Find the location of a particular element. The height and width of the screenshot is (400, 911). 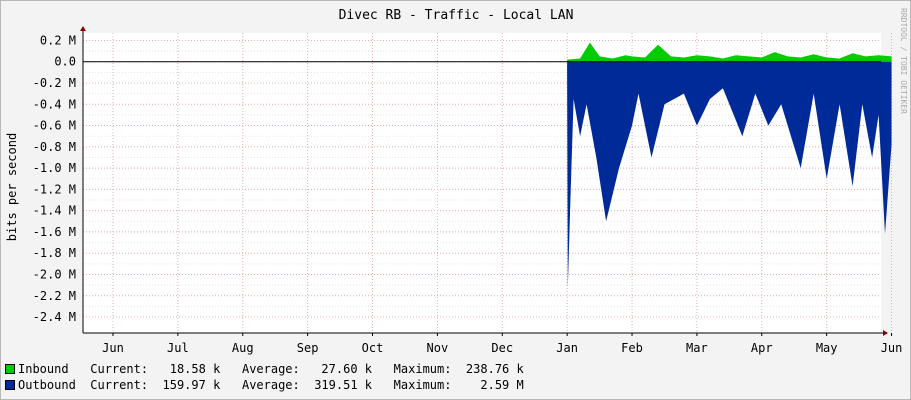

x-tick-label: May is located at coordinates (827, 348).